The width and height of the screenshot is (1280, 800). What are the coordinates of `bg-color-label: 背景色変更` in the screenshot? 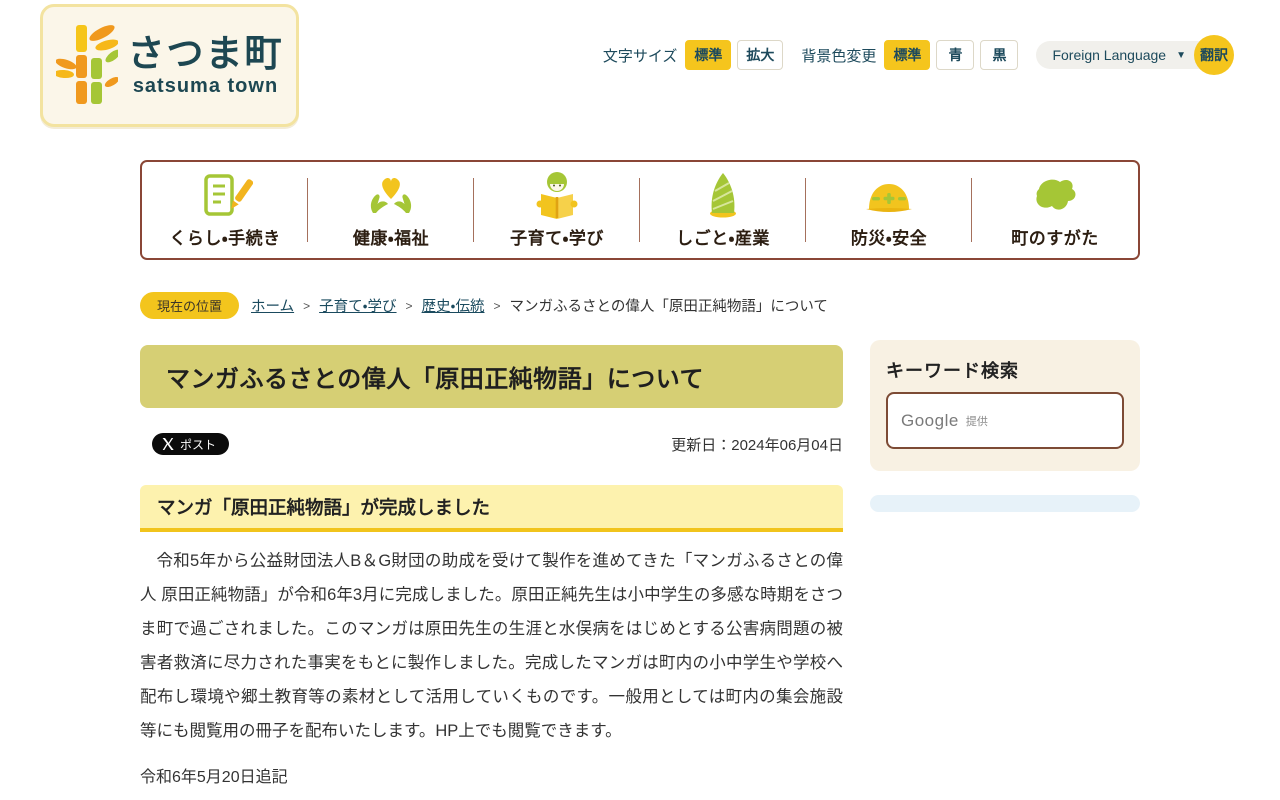 It's located at (839, 56).